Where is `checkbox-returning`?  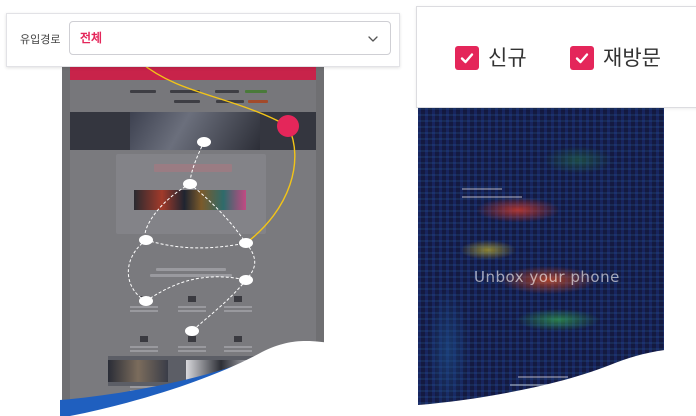 checkbox-returning is located at coordinates (582, 58).